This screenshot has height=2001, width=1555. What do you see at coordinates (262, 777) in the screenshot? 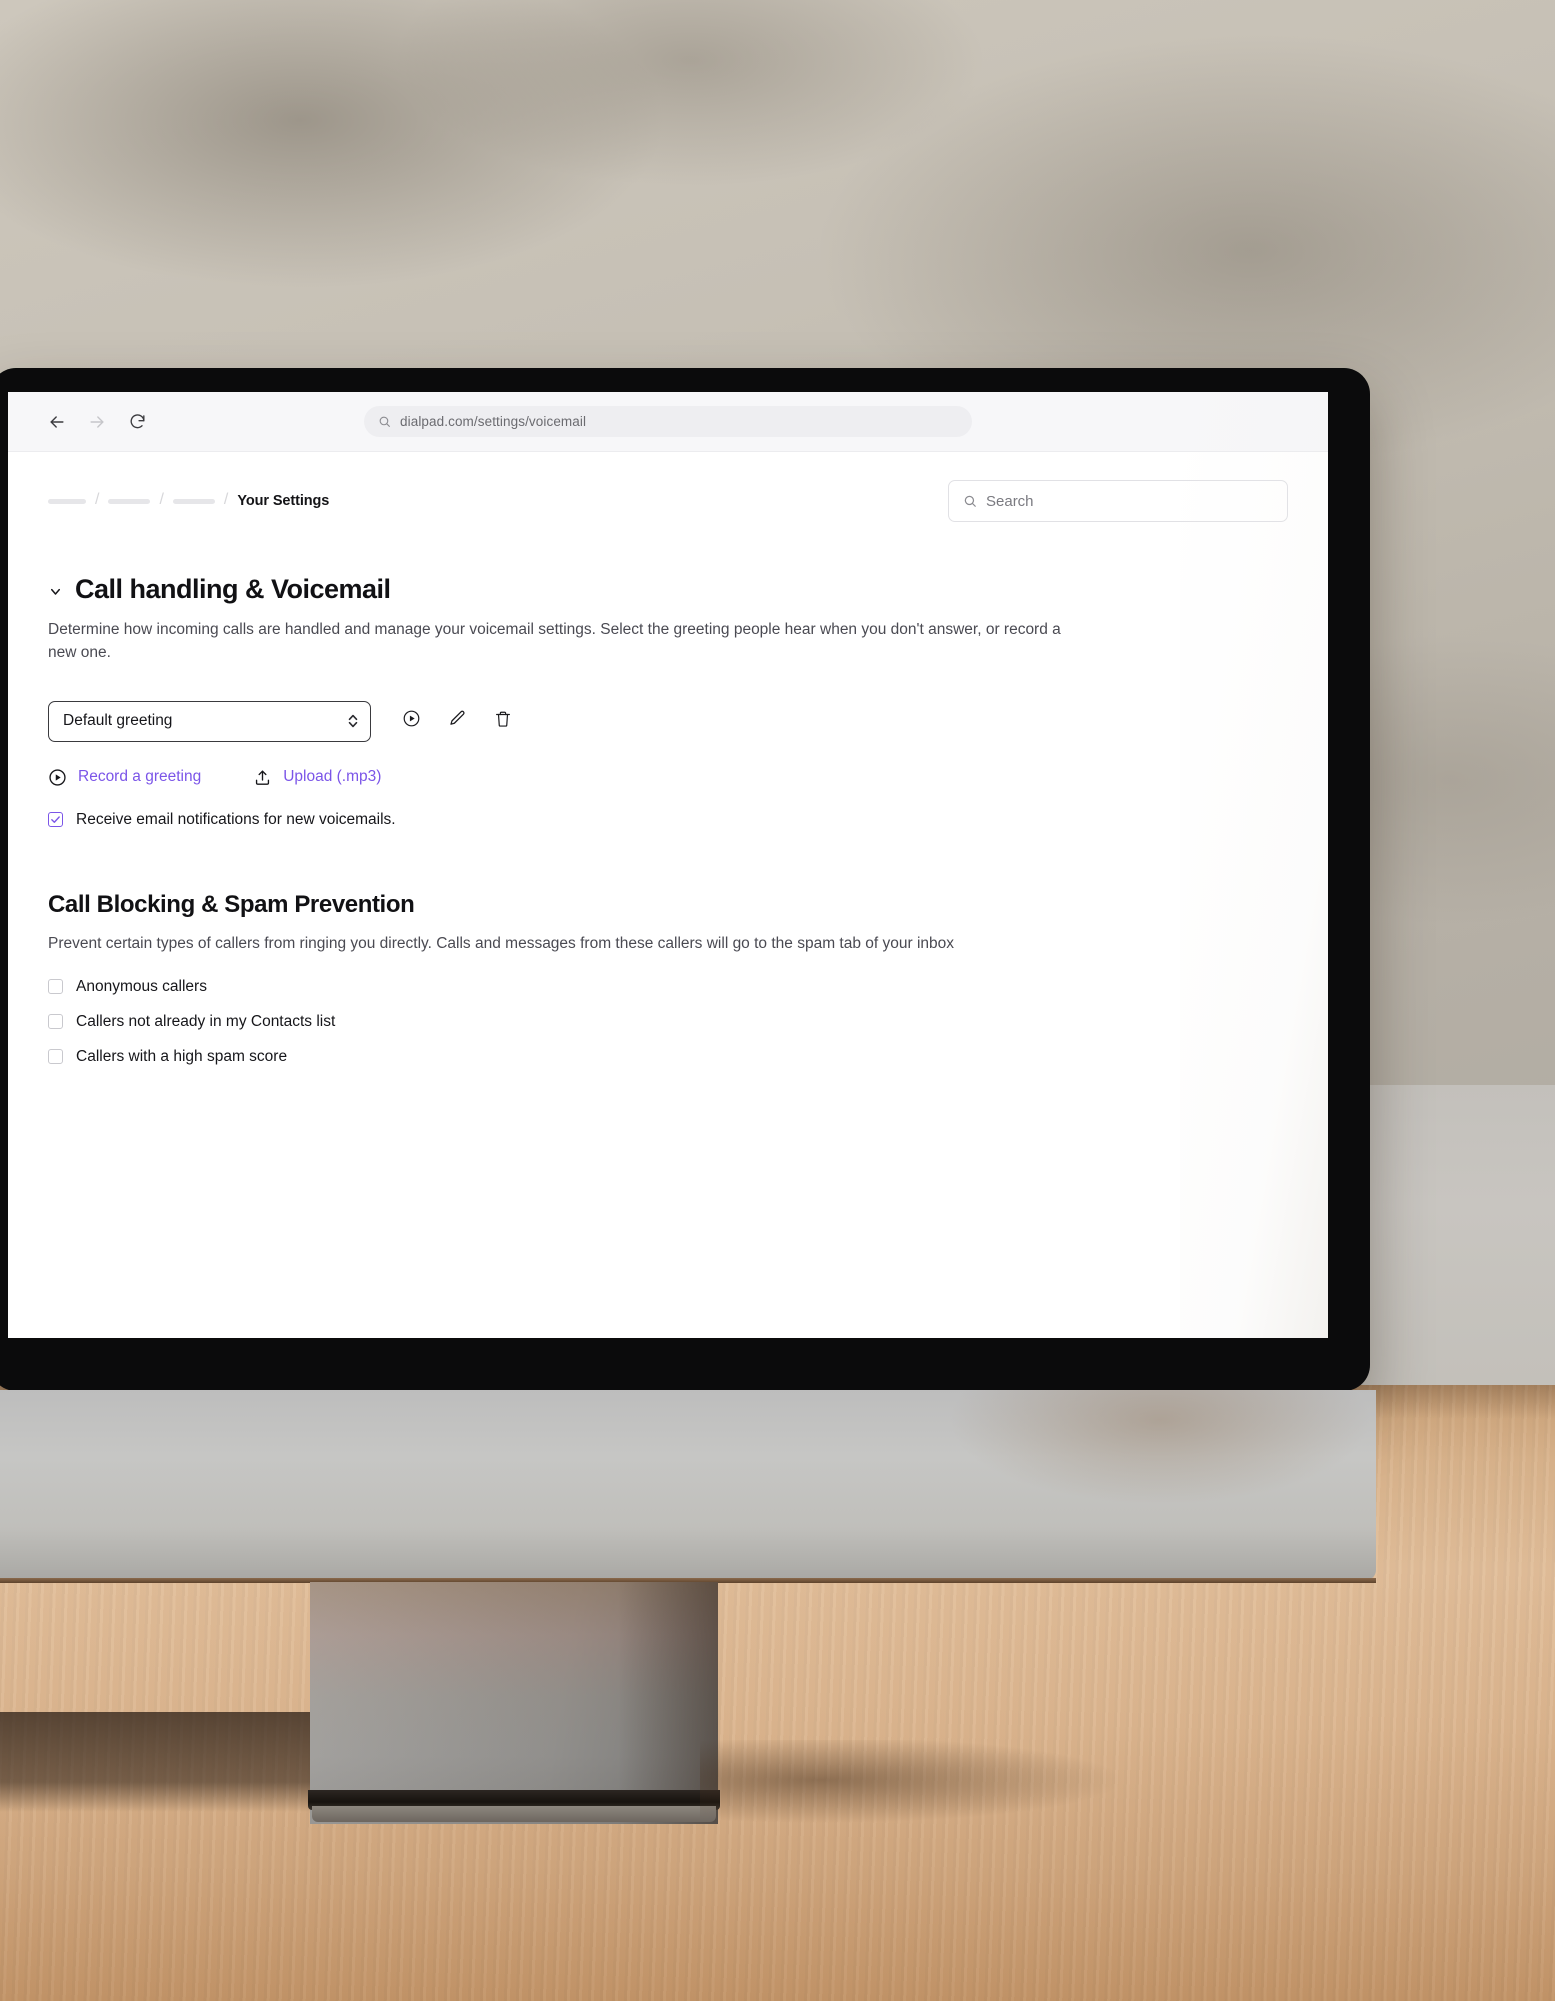
I see `upload-icon` at bounding box center [262, 777].